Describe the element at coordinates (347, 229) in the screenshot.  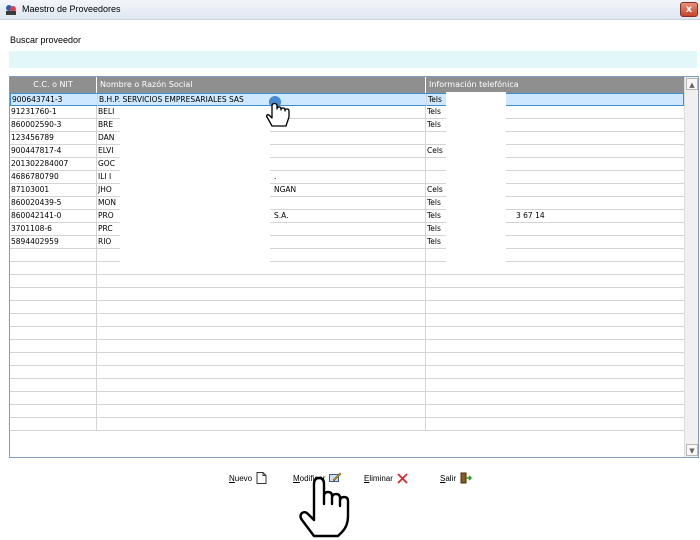
I see `table-row: 3701108-6 PRC Tels` at that location.